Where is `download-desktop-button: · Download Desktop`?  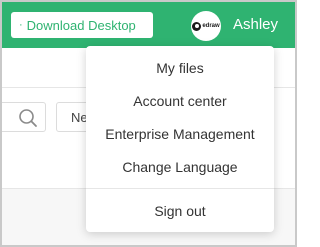
download-desktop-button: · Download Desktop is located at coordinates (82, 25).